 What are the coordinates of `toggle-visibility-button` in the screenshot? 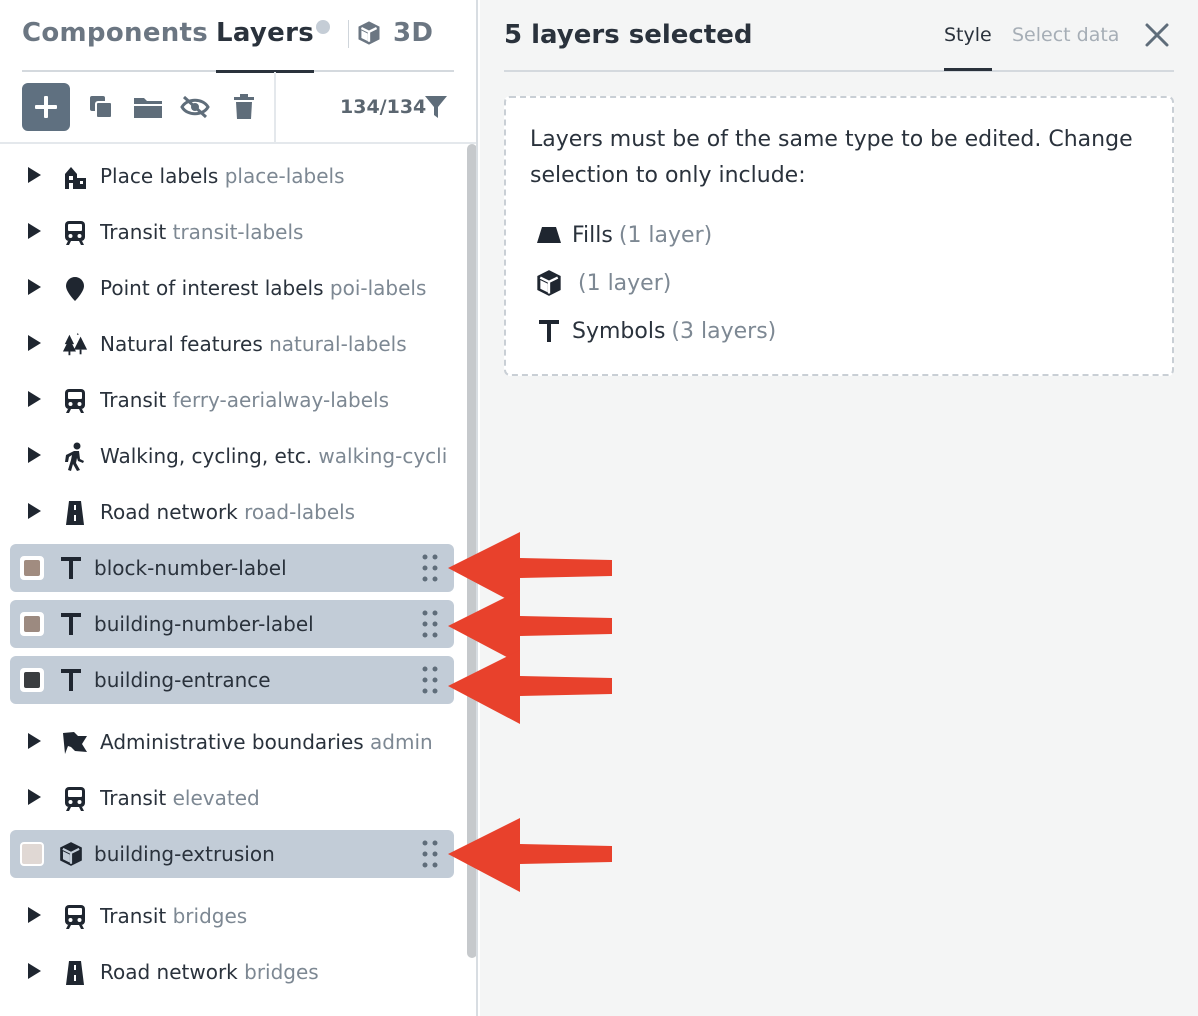 It's located at (195, 107).